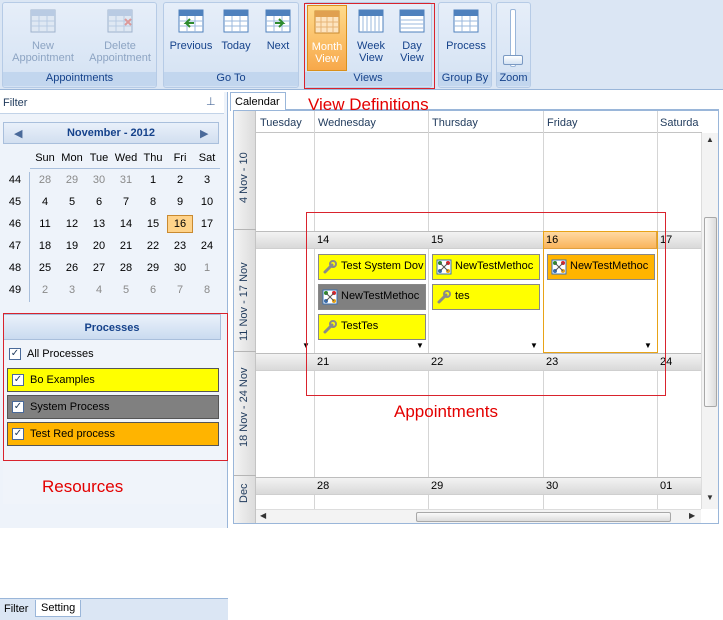 Image resolution: width=723 pixels, height=620 pixels. I want to click on date-cell: 27, so click(99, 268).